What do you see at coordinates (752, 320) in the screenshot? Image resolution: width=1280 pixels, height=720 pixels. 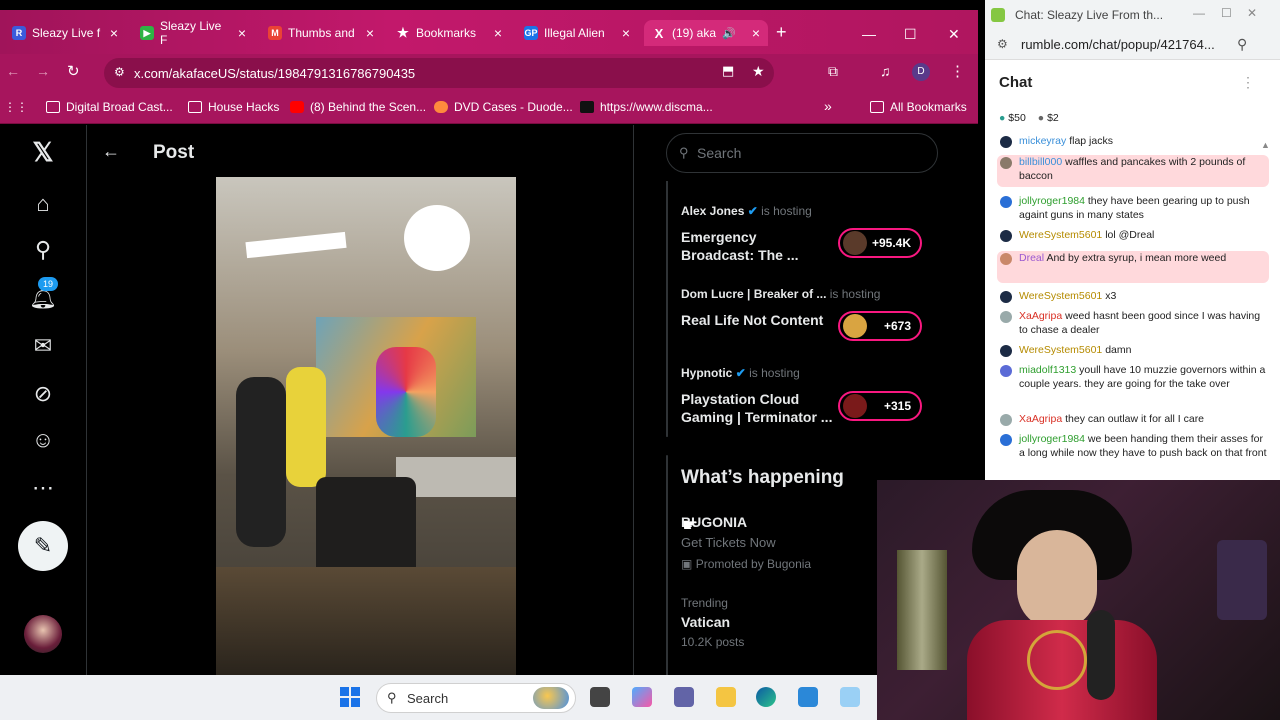 I see `space-title: Real Life Not Content` at bounding box center [752, 320].